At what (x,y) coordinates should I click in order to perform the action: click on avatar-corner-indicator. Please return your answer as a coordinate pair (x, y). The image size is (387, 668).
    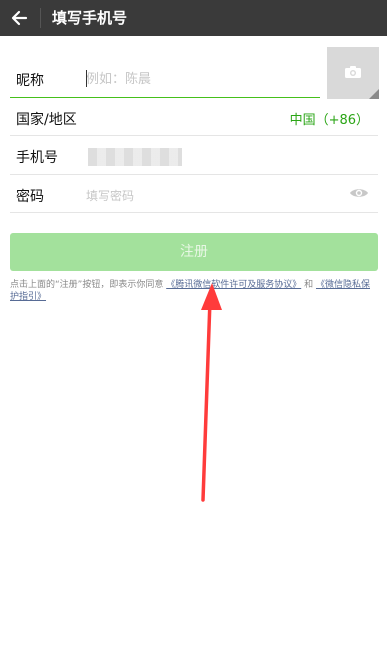
    Looking at the image, I should click on (374, 94).